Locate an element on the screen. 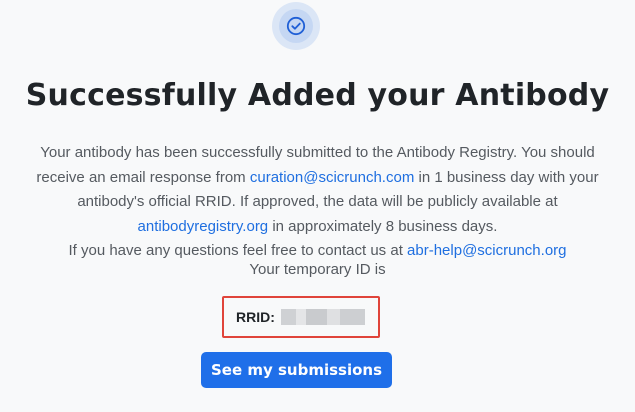 This screenshot has height=412, width=635. rrid-box: RRID: is located at coordinates (301, 317).